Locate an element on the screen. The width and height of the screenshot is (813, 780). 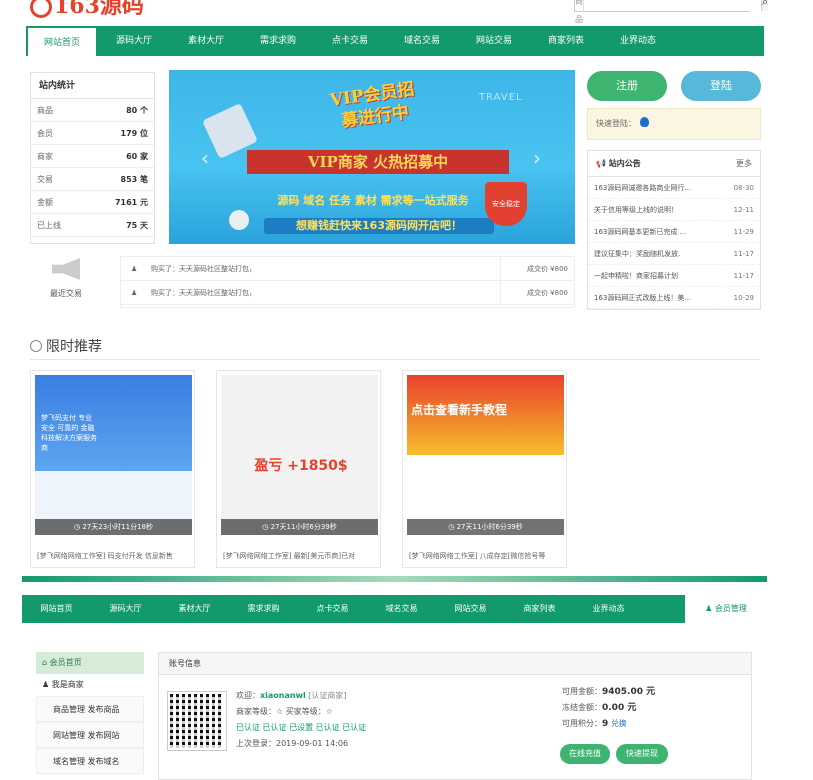
member-nav-item: 点卡交易 is located at coordinates (332, 609).